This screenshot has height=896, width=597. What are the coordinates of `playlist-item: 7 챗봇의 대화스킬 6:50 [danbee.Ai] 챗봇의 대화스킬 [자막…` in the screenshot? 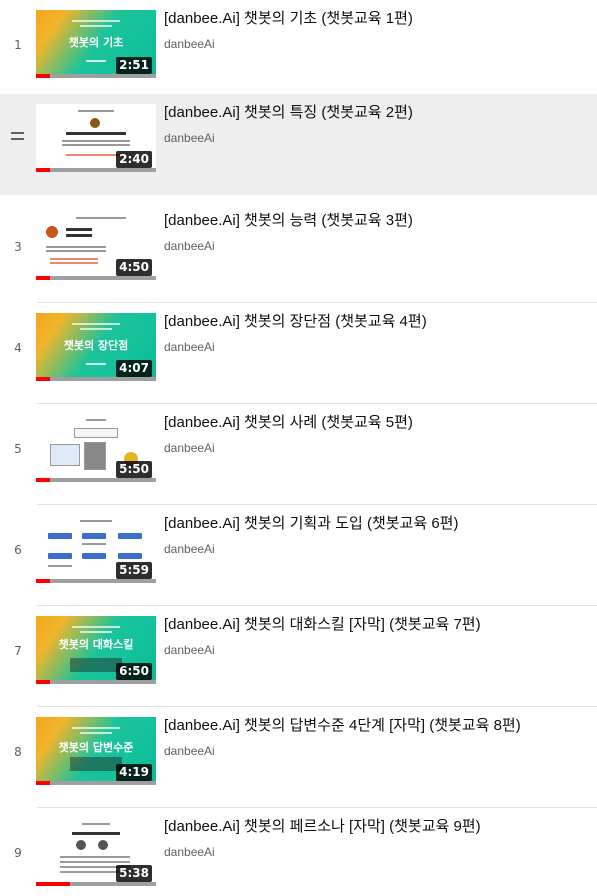 It's located at (298, 656).